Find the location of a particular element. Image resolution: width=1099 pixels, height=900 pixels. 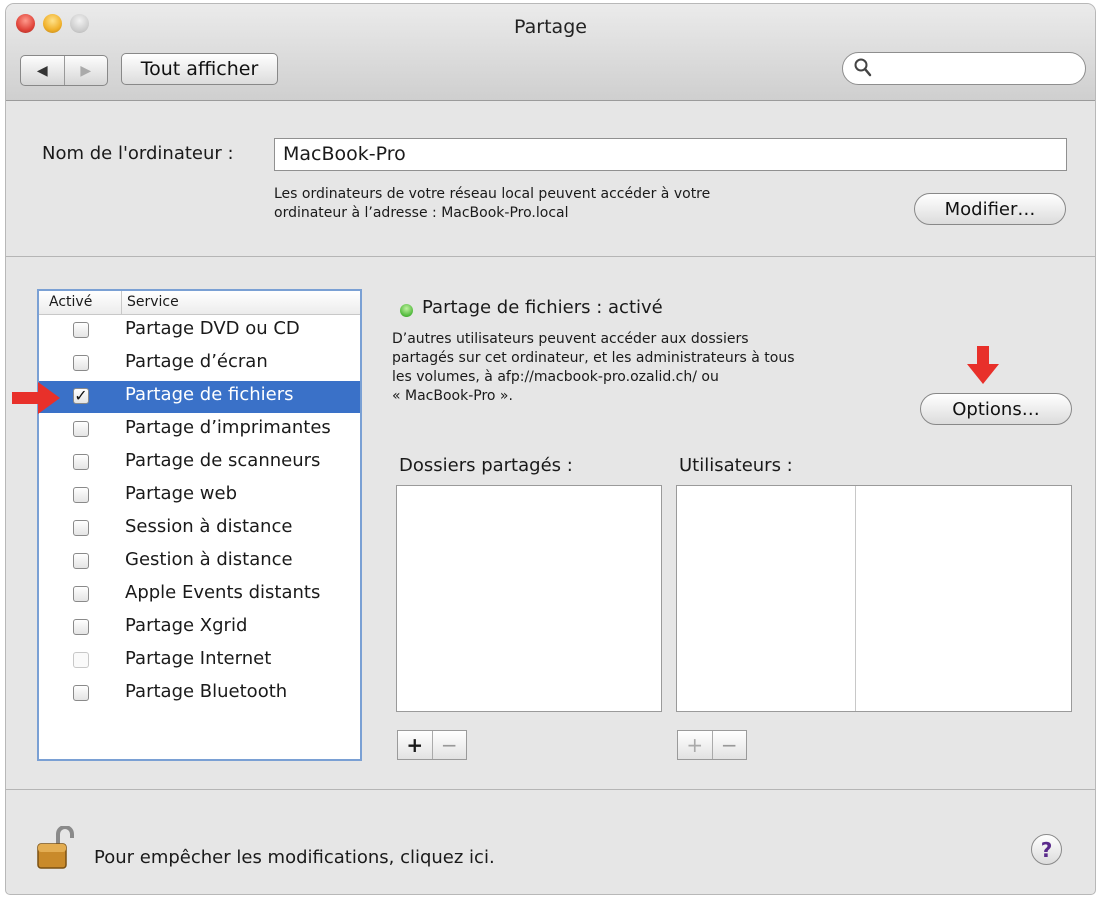

service-label: Apple Events distants is located at coordinates (223, 592).